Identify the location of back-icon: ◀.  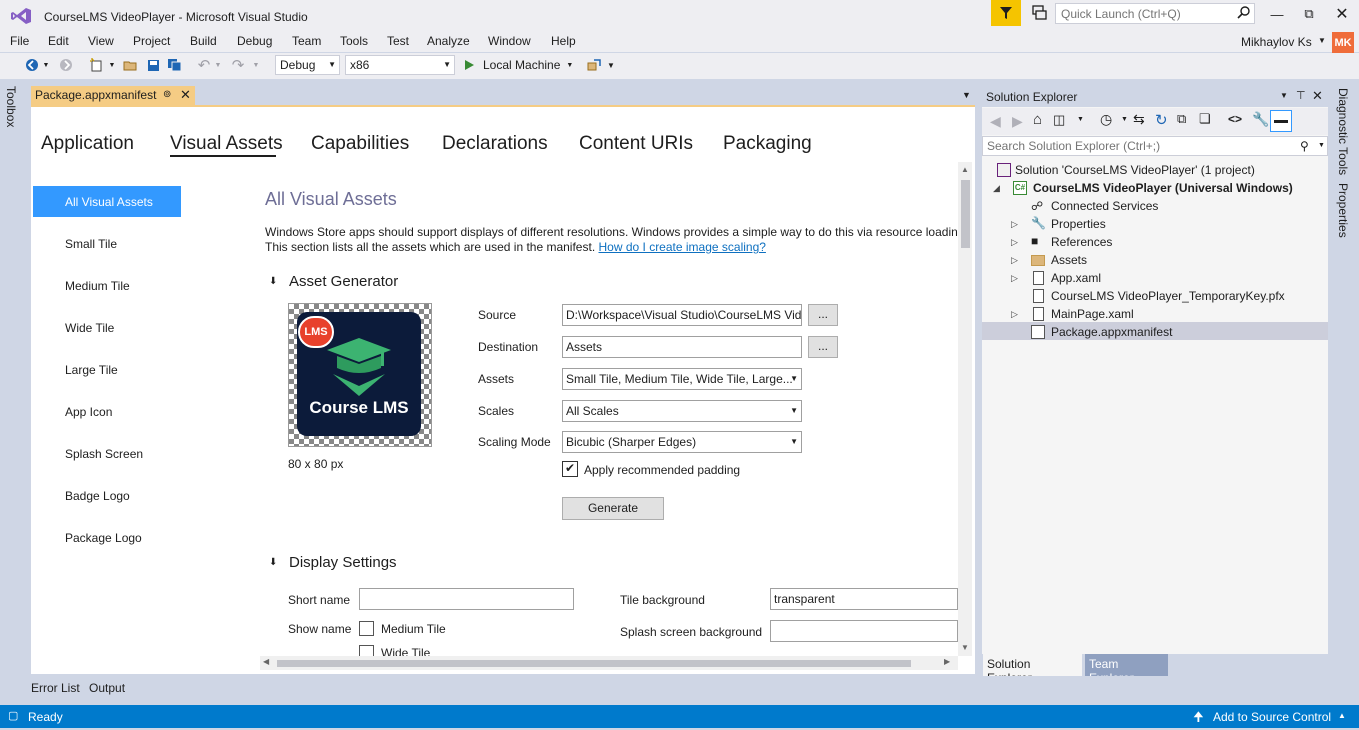
(995, 121).